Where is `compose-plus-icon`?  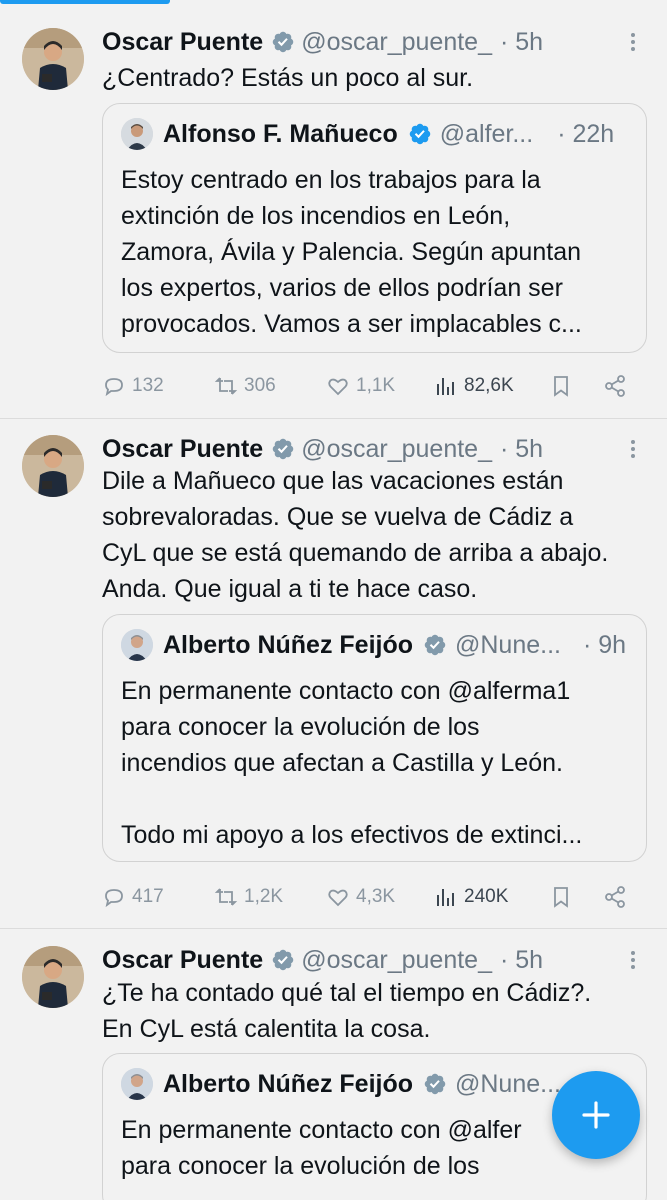
compose-plus-icon is located at coordinates (596, 1115).